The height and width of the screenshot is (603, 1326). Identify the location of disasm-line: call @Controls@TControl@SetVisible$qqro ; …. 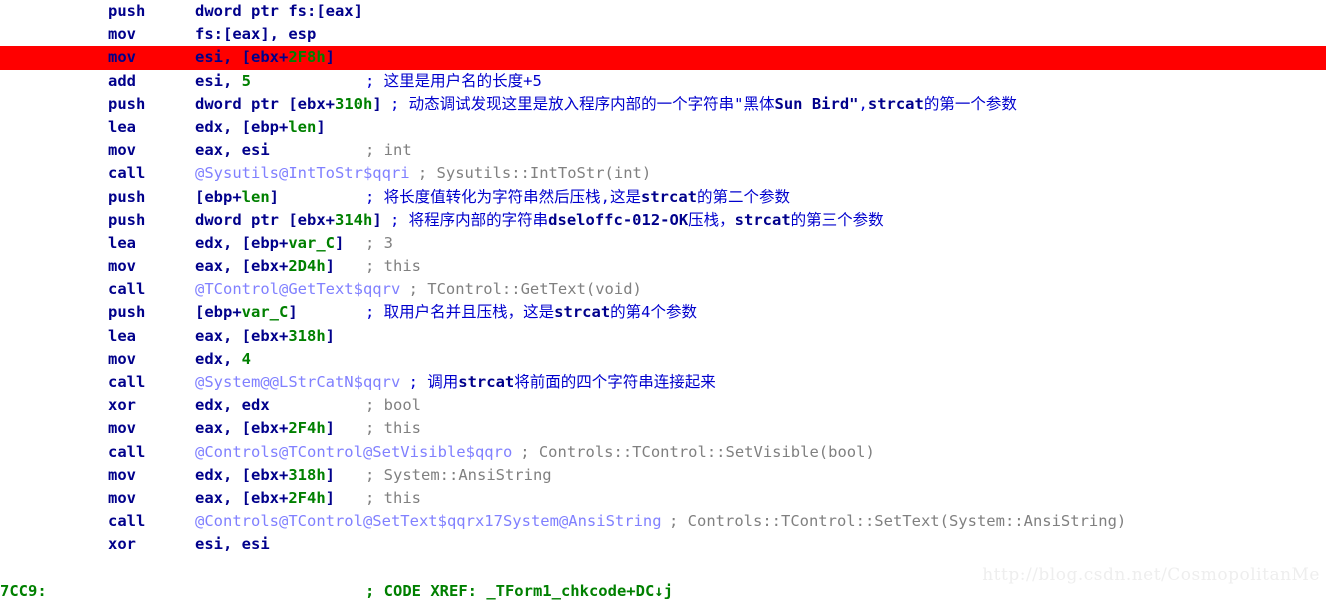
(663, 452).